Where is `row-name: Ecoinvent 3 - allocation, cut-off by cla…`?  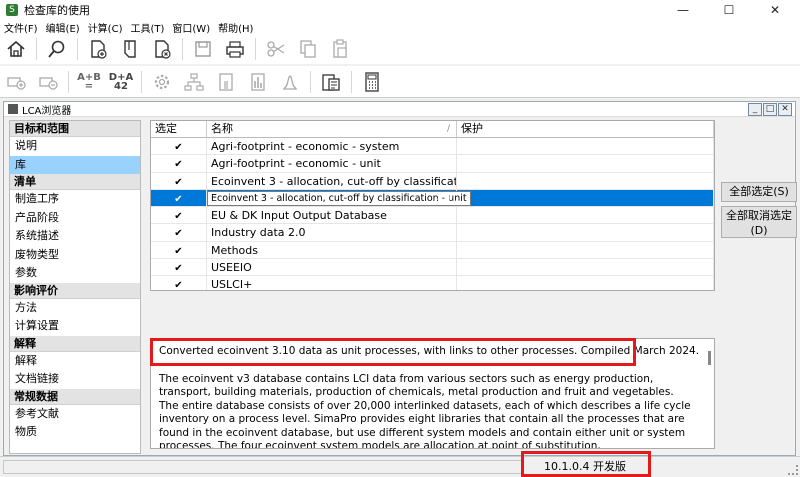 row-name: Ecoinvent 3 - allocation, cut-off by cla… is located at coordinates (332, 180).